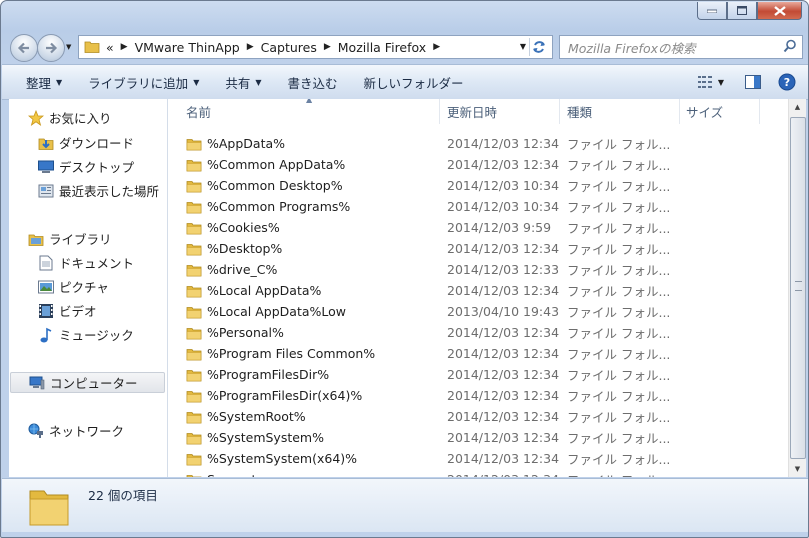 This screenshot has height=538, width=809. I want to click on preview-pane-icon, so click(753, 82).